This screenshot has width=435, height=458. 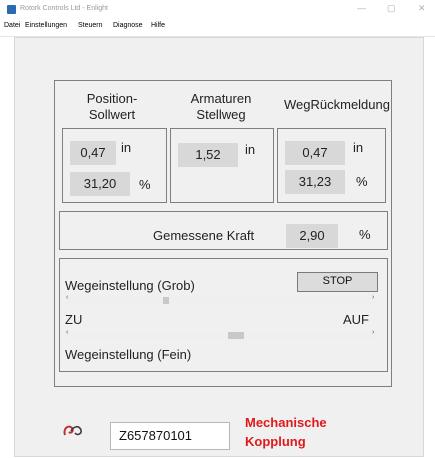 I want to click on position-header-line2: Sollwert, so click(x=112, y=114).